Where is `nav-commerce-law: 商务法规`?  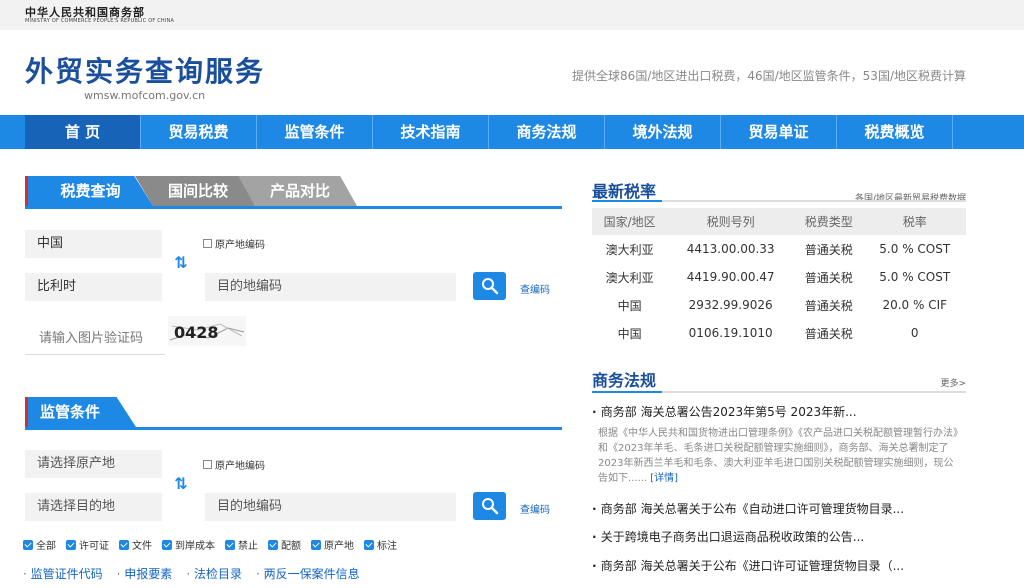 nav-commerce-law: 商务法规 is located at coordinates (547, 132).